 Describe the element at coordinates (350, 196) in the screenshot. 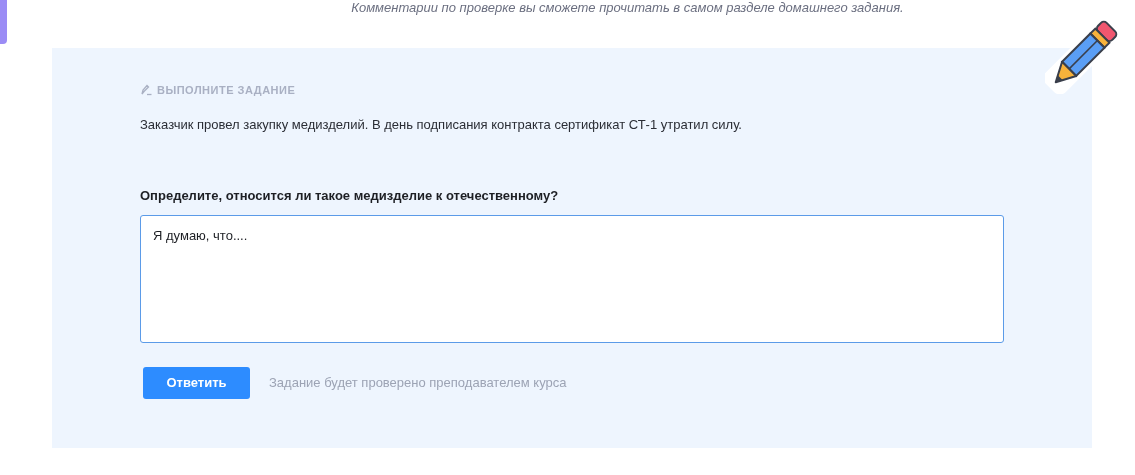

I see `question-text: Определите, относится ли такое медизделие к отечественному?` at that location.